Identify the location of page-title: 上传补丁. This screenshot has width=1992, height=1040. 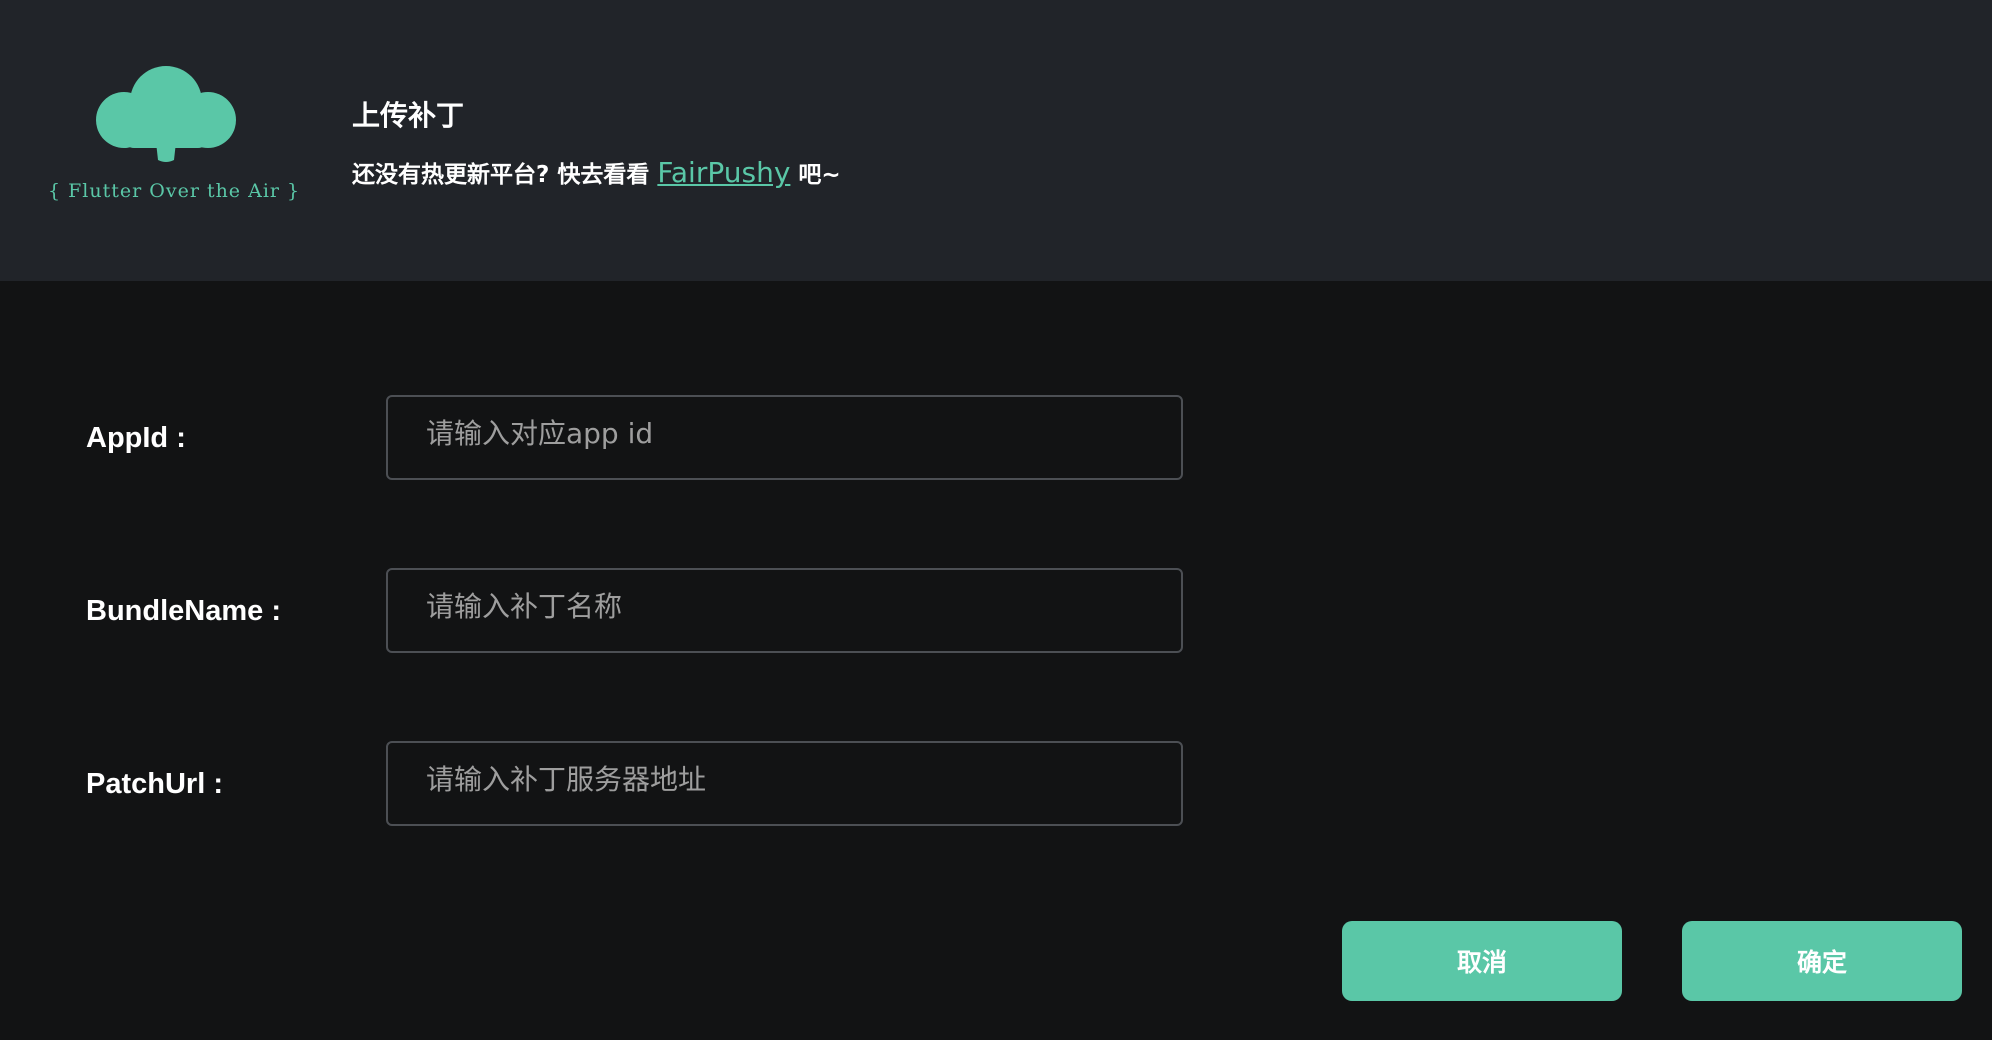
(408, 115).